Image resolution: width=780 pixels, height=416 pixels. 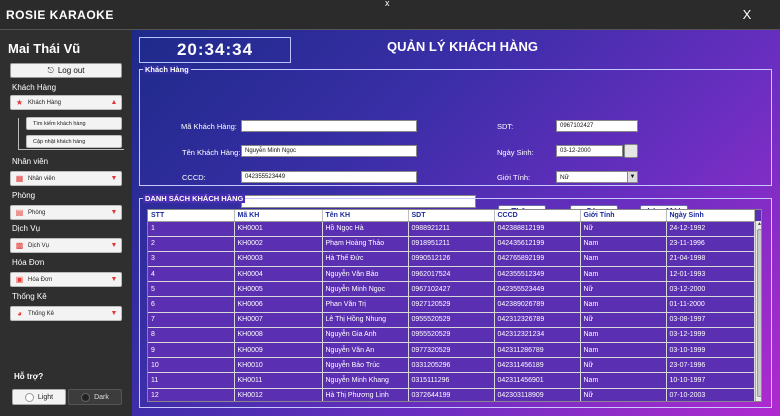 I want to click on table-cell: 042765892199, so click(x=537, y=259).